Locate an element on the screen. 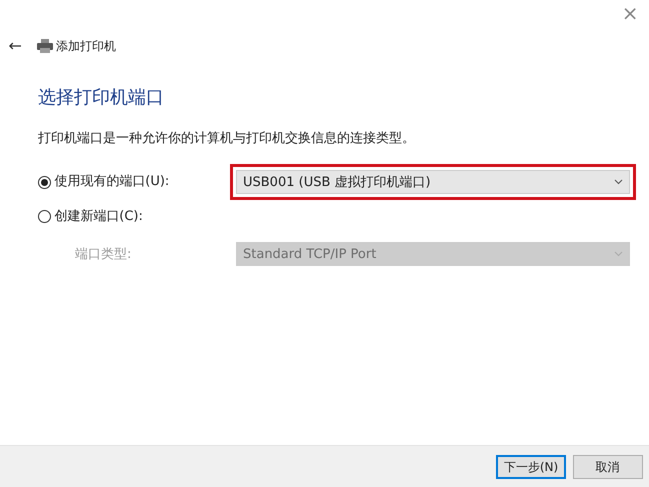 The height and width of the screenshot is (487, 649). port-dropdown: USB001 (USB 虚拟打印机端口) is located at coordinates (433, 182).